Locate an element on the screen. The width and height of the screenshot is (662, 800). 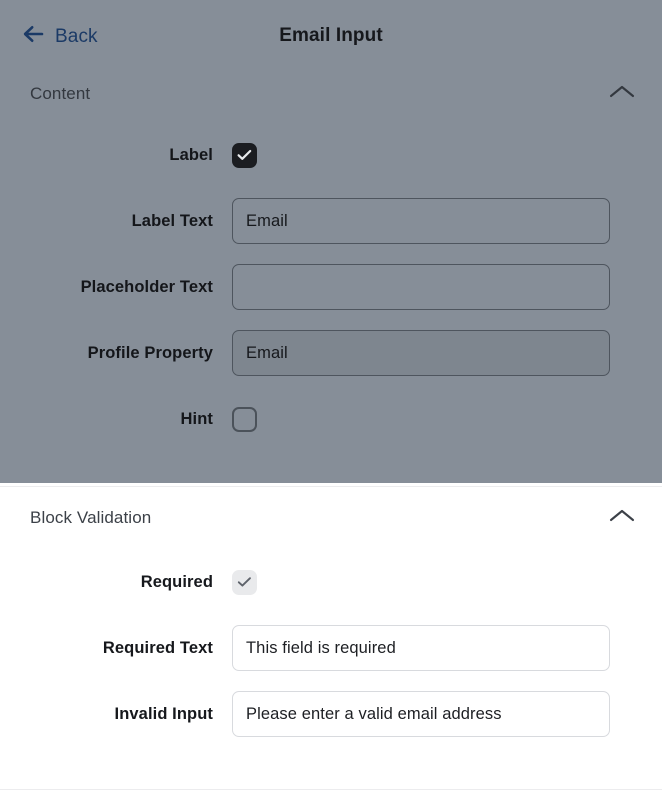
hint-checkbox is located at coordinates (244, 419).